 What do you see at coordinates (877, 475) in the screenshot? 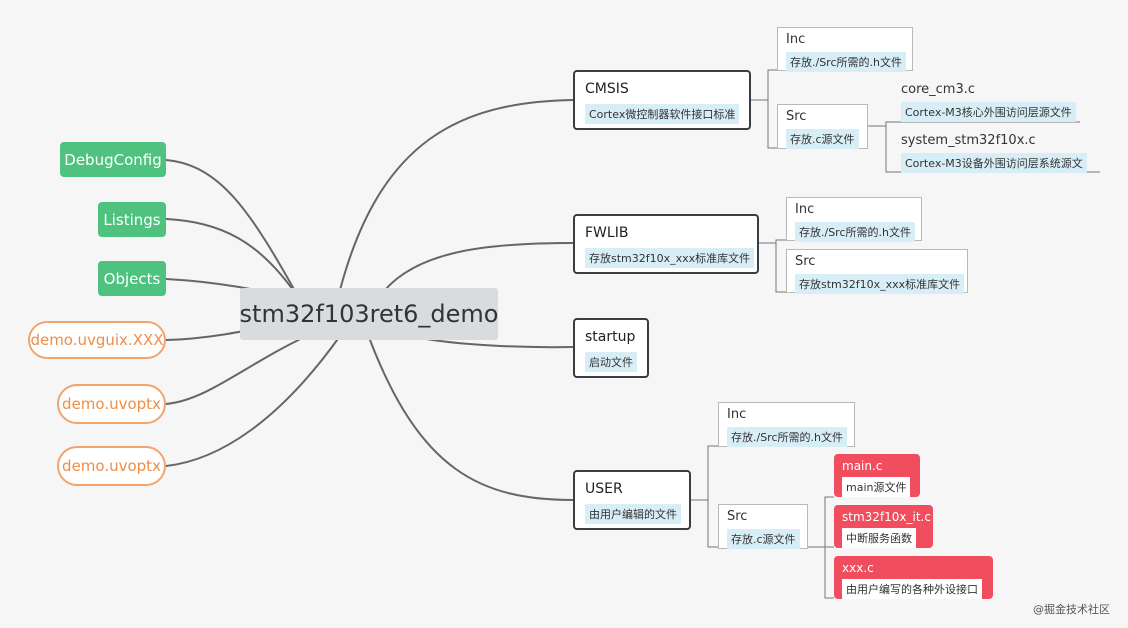
I see `user-main-file: main.c main源文件` at bounding box center [877, 475].